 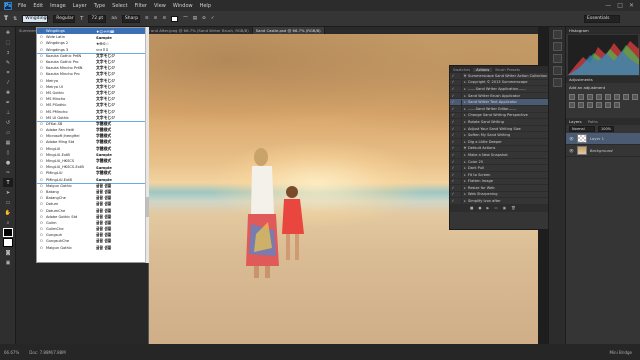 What do you see at coordinates (195, 18) in the screenshot?
I see `character-panel-icon: ▤` at bounding box center [195, 18].